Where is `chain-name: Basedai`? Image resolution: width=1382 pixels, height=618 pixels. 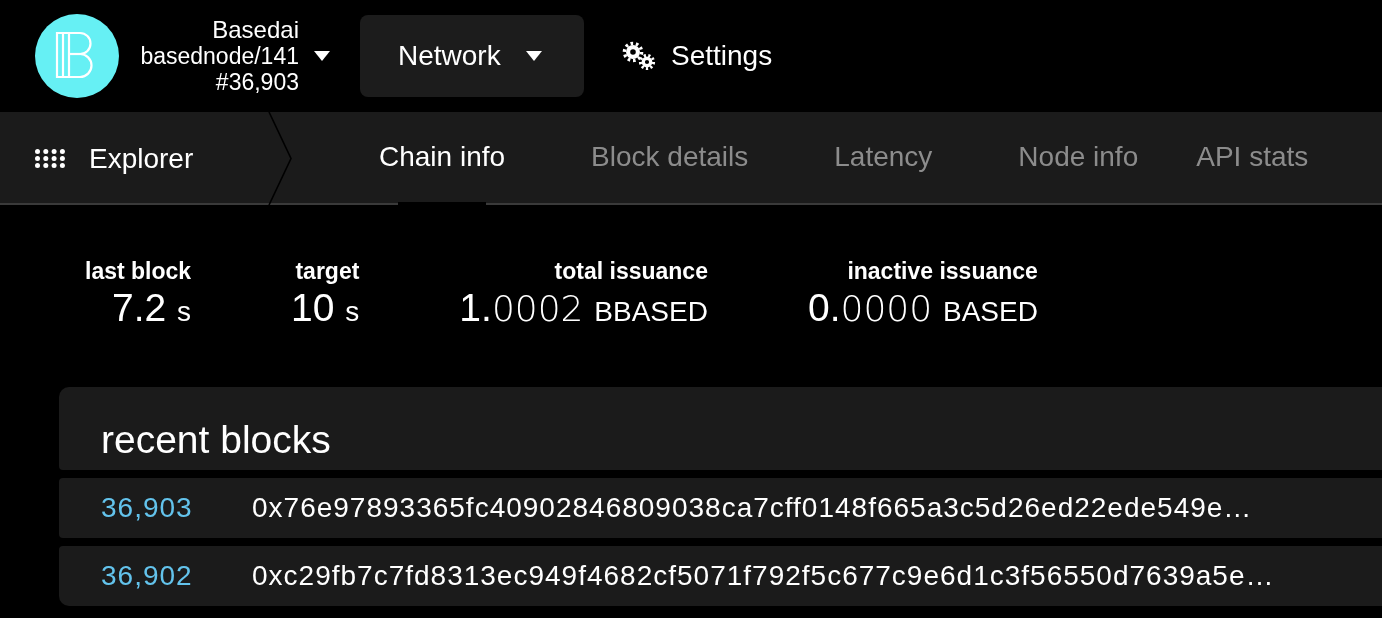 chain-name: Basedai is located at coordinates (255, 30).